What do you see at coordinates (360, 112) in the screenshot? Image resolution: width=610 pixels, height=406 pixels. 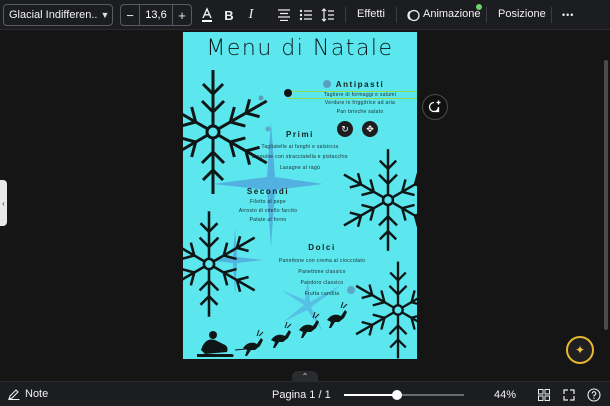 I see `menu-item: Pan brioche salato` at bounding box center [360, 112].